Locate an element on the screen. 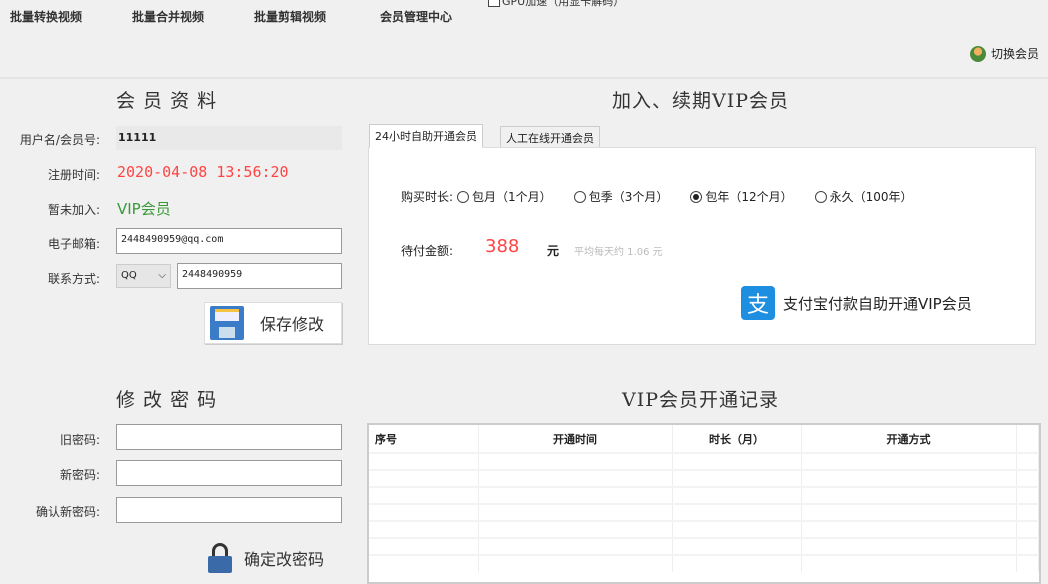 This screenshot has height=584, width=1048. alipay-button: 支 支付宝付款自助开通VIP会员 is located at coordinates (856, 303).